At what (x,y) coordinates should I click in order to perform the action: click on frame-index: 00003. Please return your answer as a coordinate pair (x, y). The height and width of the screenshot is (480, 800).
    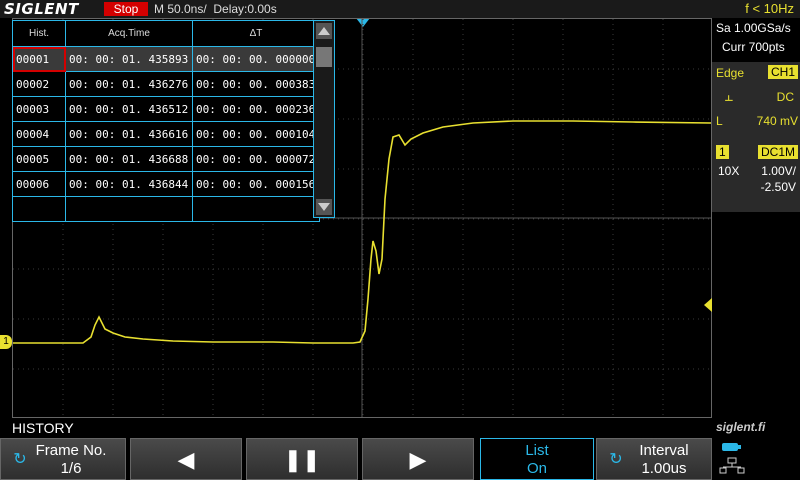
    Looking at the image, I should click on (39, 109).